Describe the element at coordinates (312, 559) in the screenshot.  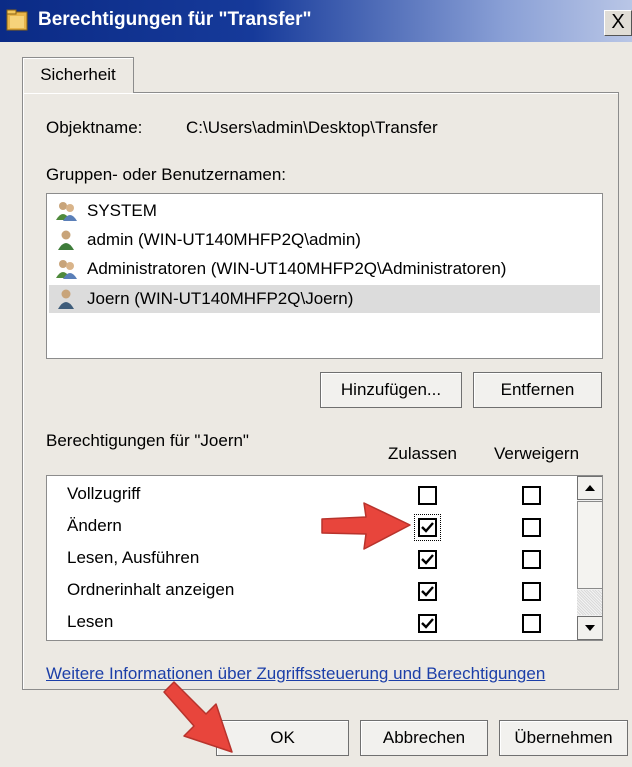
I see `permission-row: Lesen, Ausführen` at that location.